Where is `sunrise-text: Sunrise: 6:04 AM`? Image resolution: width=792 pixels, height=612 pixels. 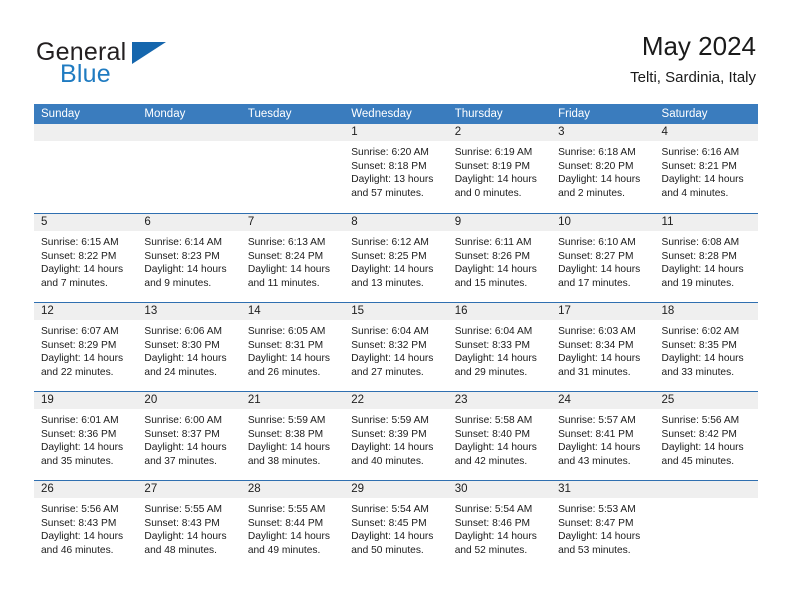 sunrise-text: Sunrise: 6:04 AM is located at coordinates (493, 331).